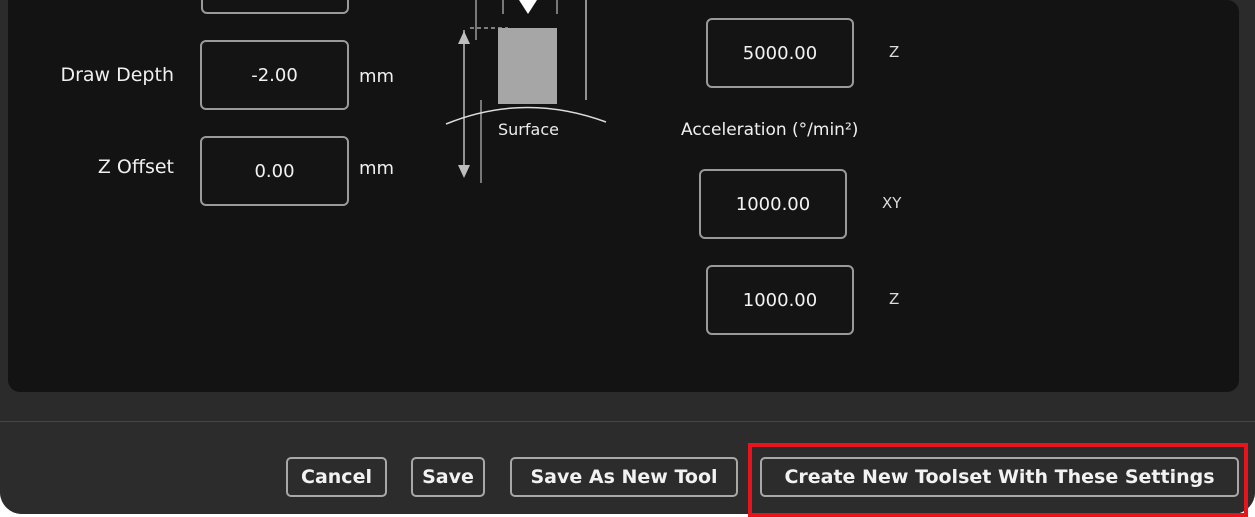 This screenshot has width=1255, height=517. What do you see at coordinates (275, 7) in the screenshot?
I see `clipped-field-top` at bounding box center [275, 7].